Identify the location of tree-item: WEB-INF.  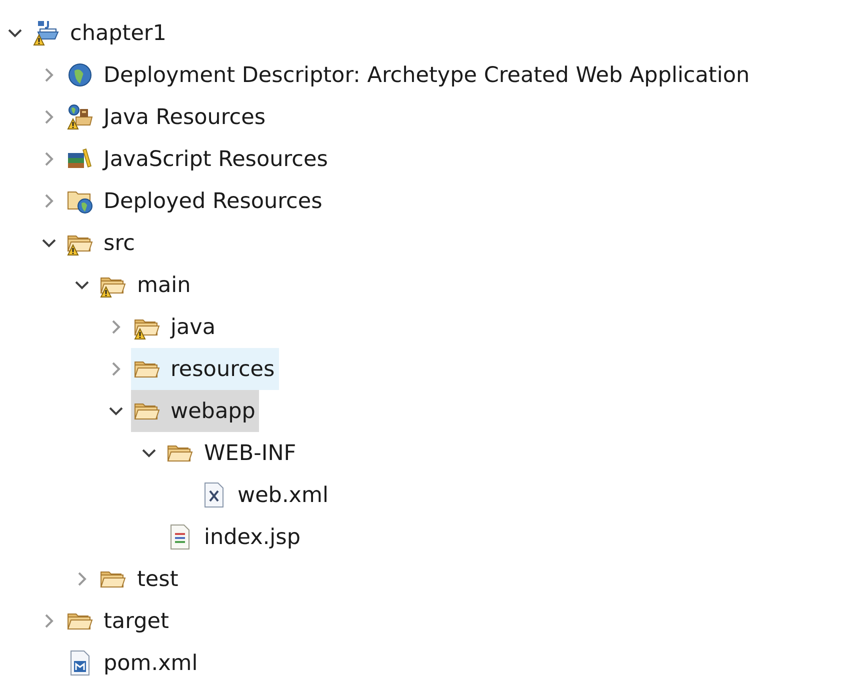
(232, 453).